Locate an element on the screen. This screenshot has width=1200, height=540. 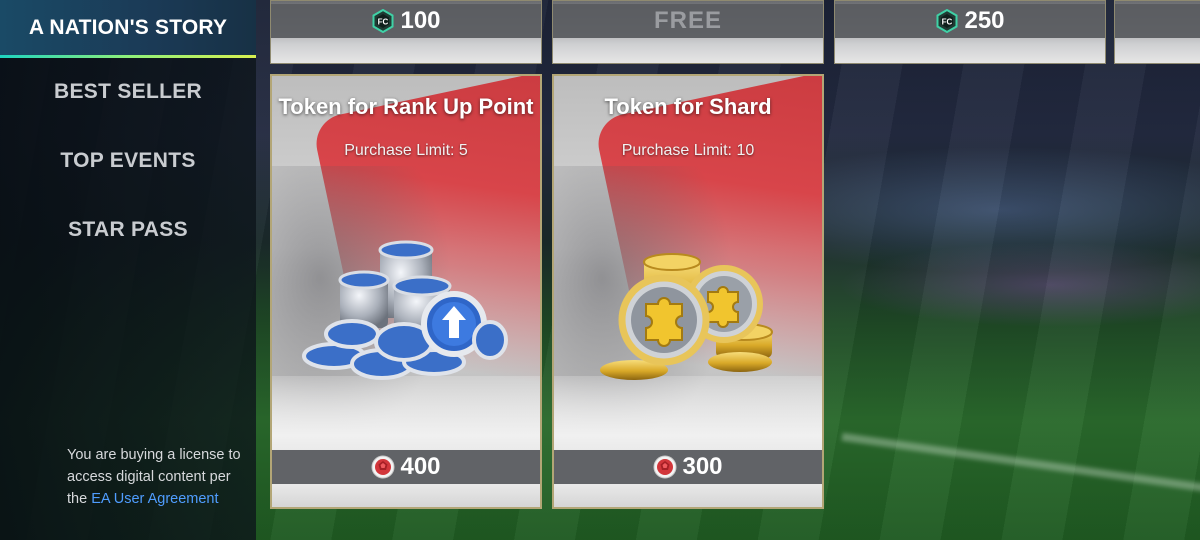
offer-card-top-3: FC 250 is located at coordinates (970, 32).